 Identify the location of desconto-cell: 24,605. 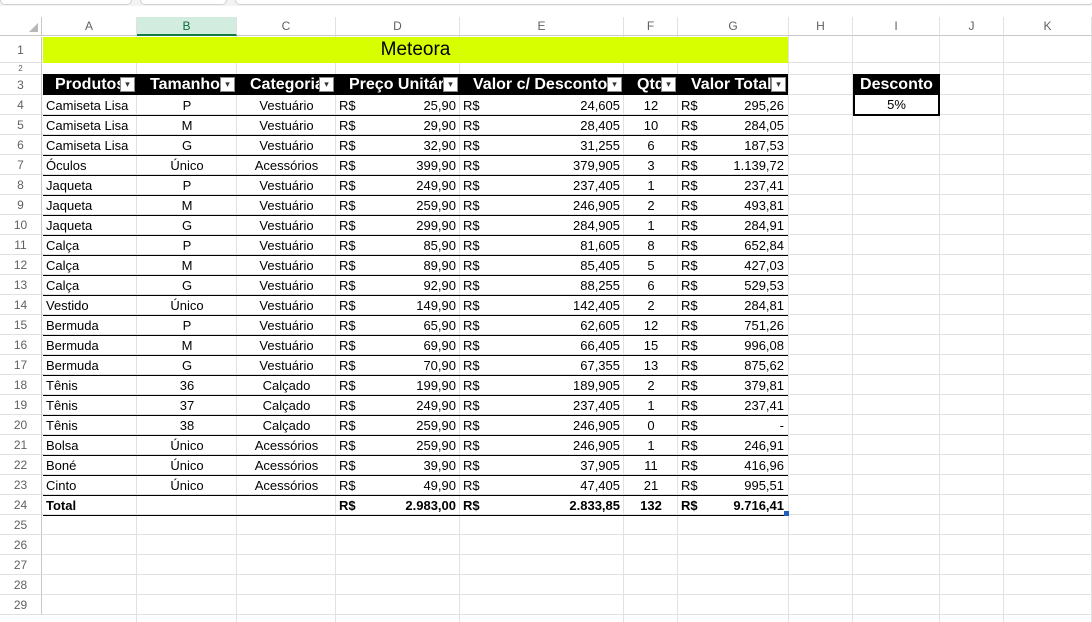
(542, 105).